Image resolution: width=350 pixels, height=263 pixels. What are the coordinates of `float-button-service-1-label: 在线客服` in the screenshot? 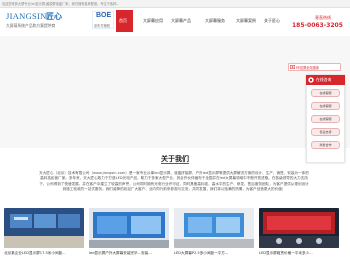 It's located at (325, 93).